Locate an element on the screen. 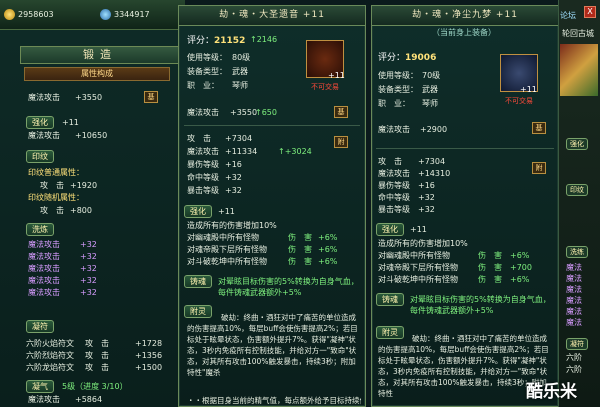 This screenshot has width=600, height=407. item1-score: 评分：21152 is located at coordinates (216, 39).